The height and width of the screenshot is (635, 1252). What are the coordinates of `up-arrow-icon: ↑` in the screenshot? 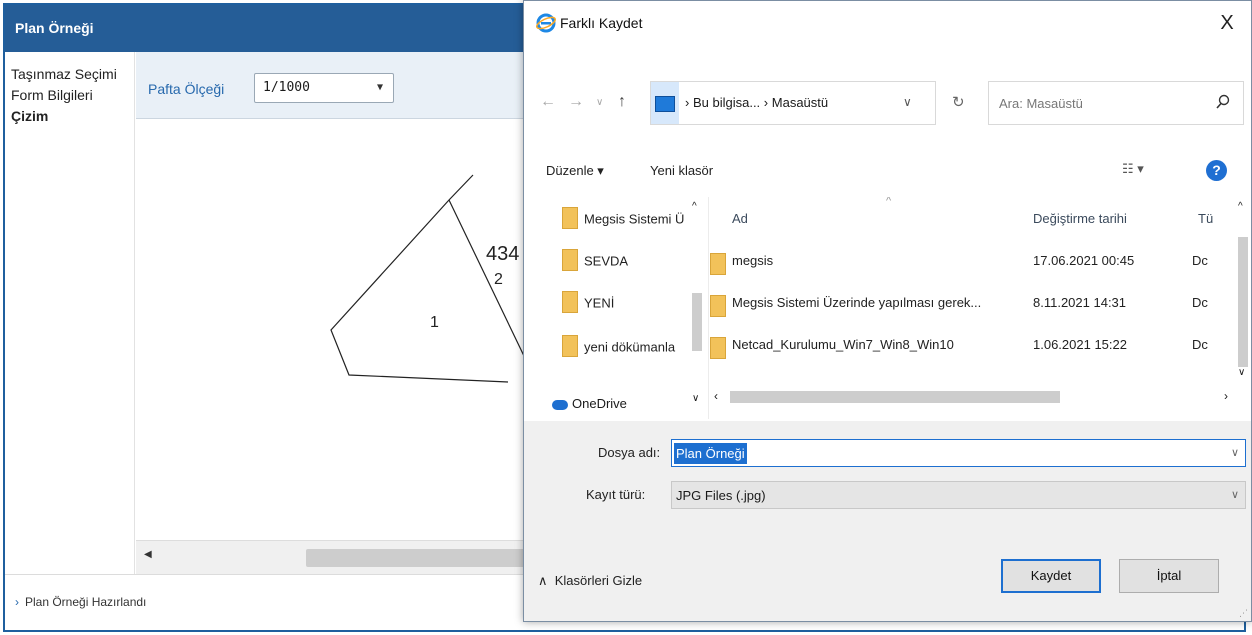 It's located at (622, 102).